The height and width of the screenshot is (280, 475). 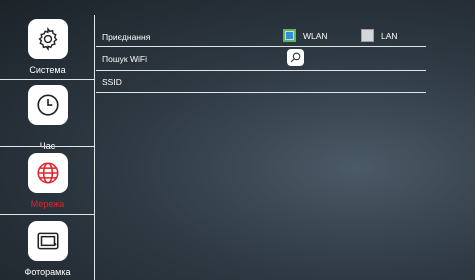 I want to click on sidebar-item-label: Система, so click(x=47, y=70).